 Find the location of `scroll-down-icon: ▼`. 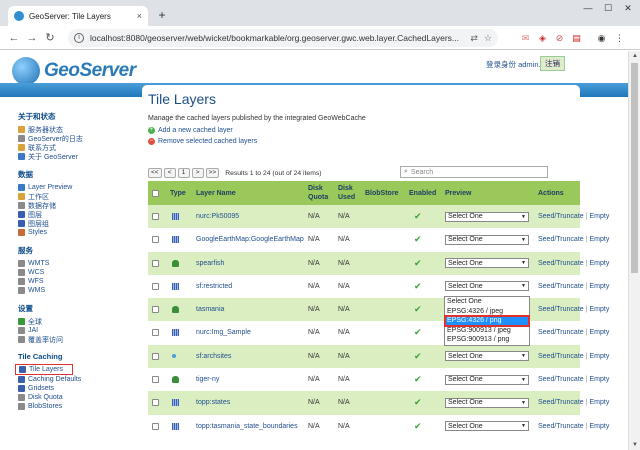

scroll-down-icon: ▼ is located at coordinates (635, 445).